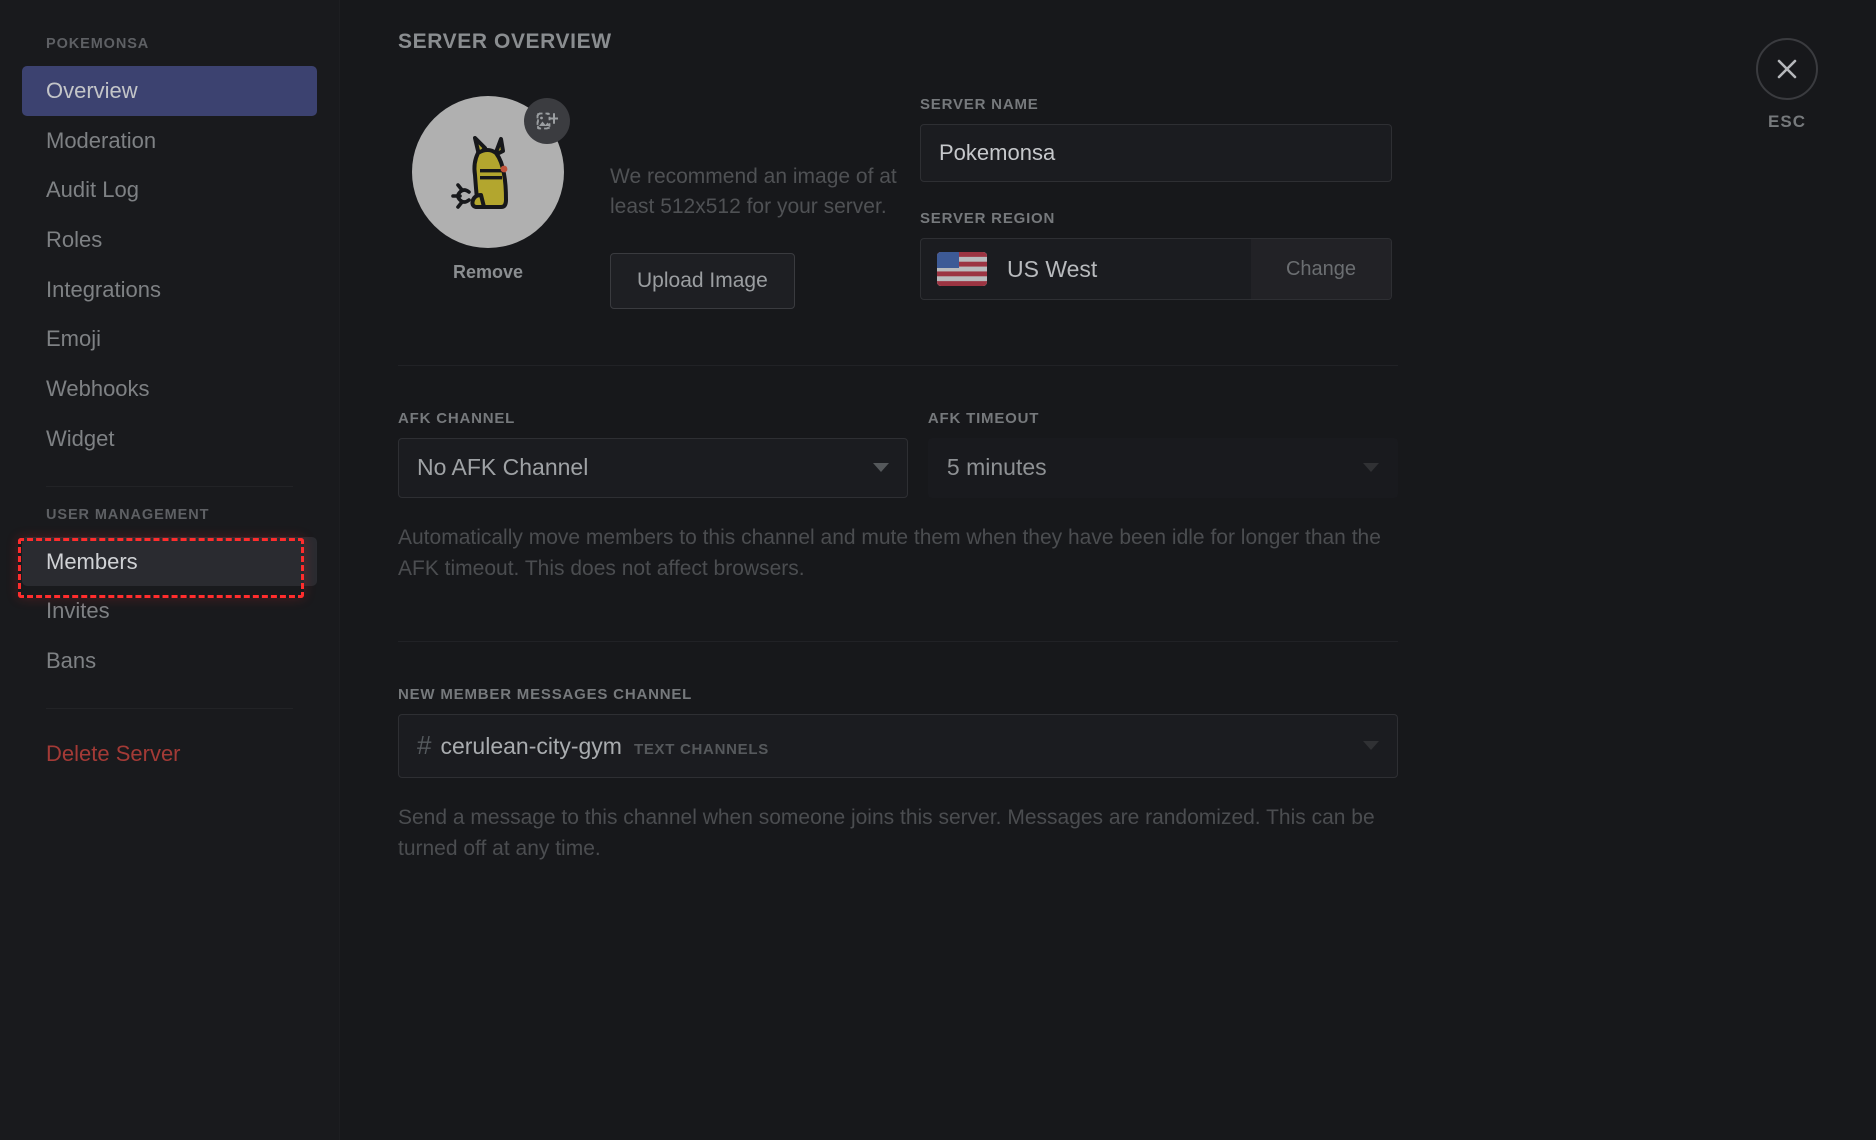  I want to click on add-image-icon, so click(547, 121).